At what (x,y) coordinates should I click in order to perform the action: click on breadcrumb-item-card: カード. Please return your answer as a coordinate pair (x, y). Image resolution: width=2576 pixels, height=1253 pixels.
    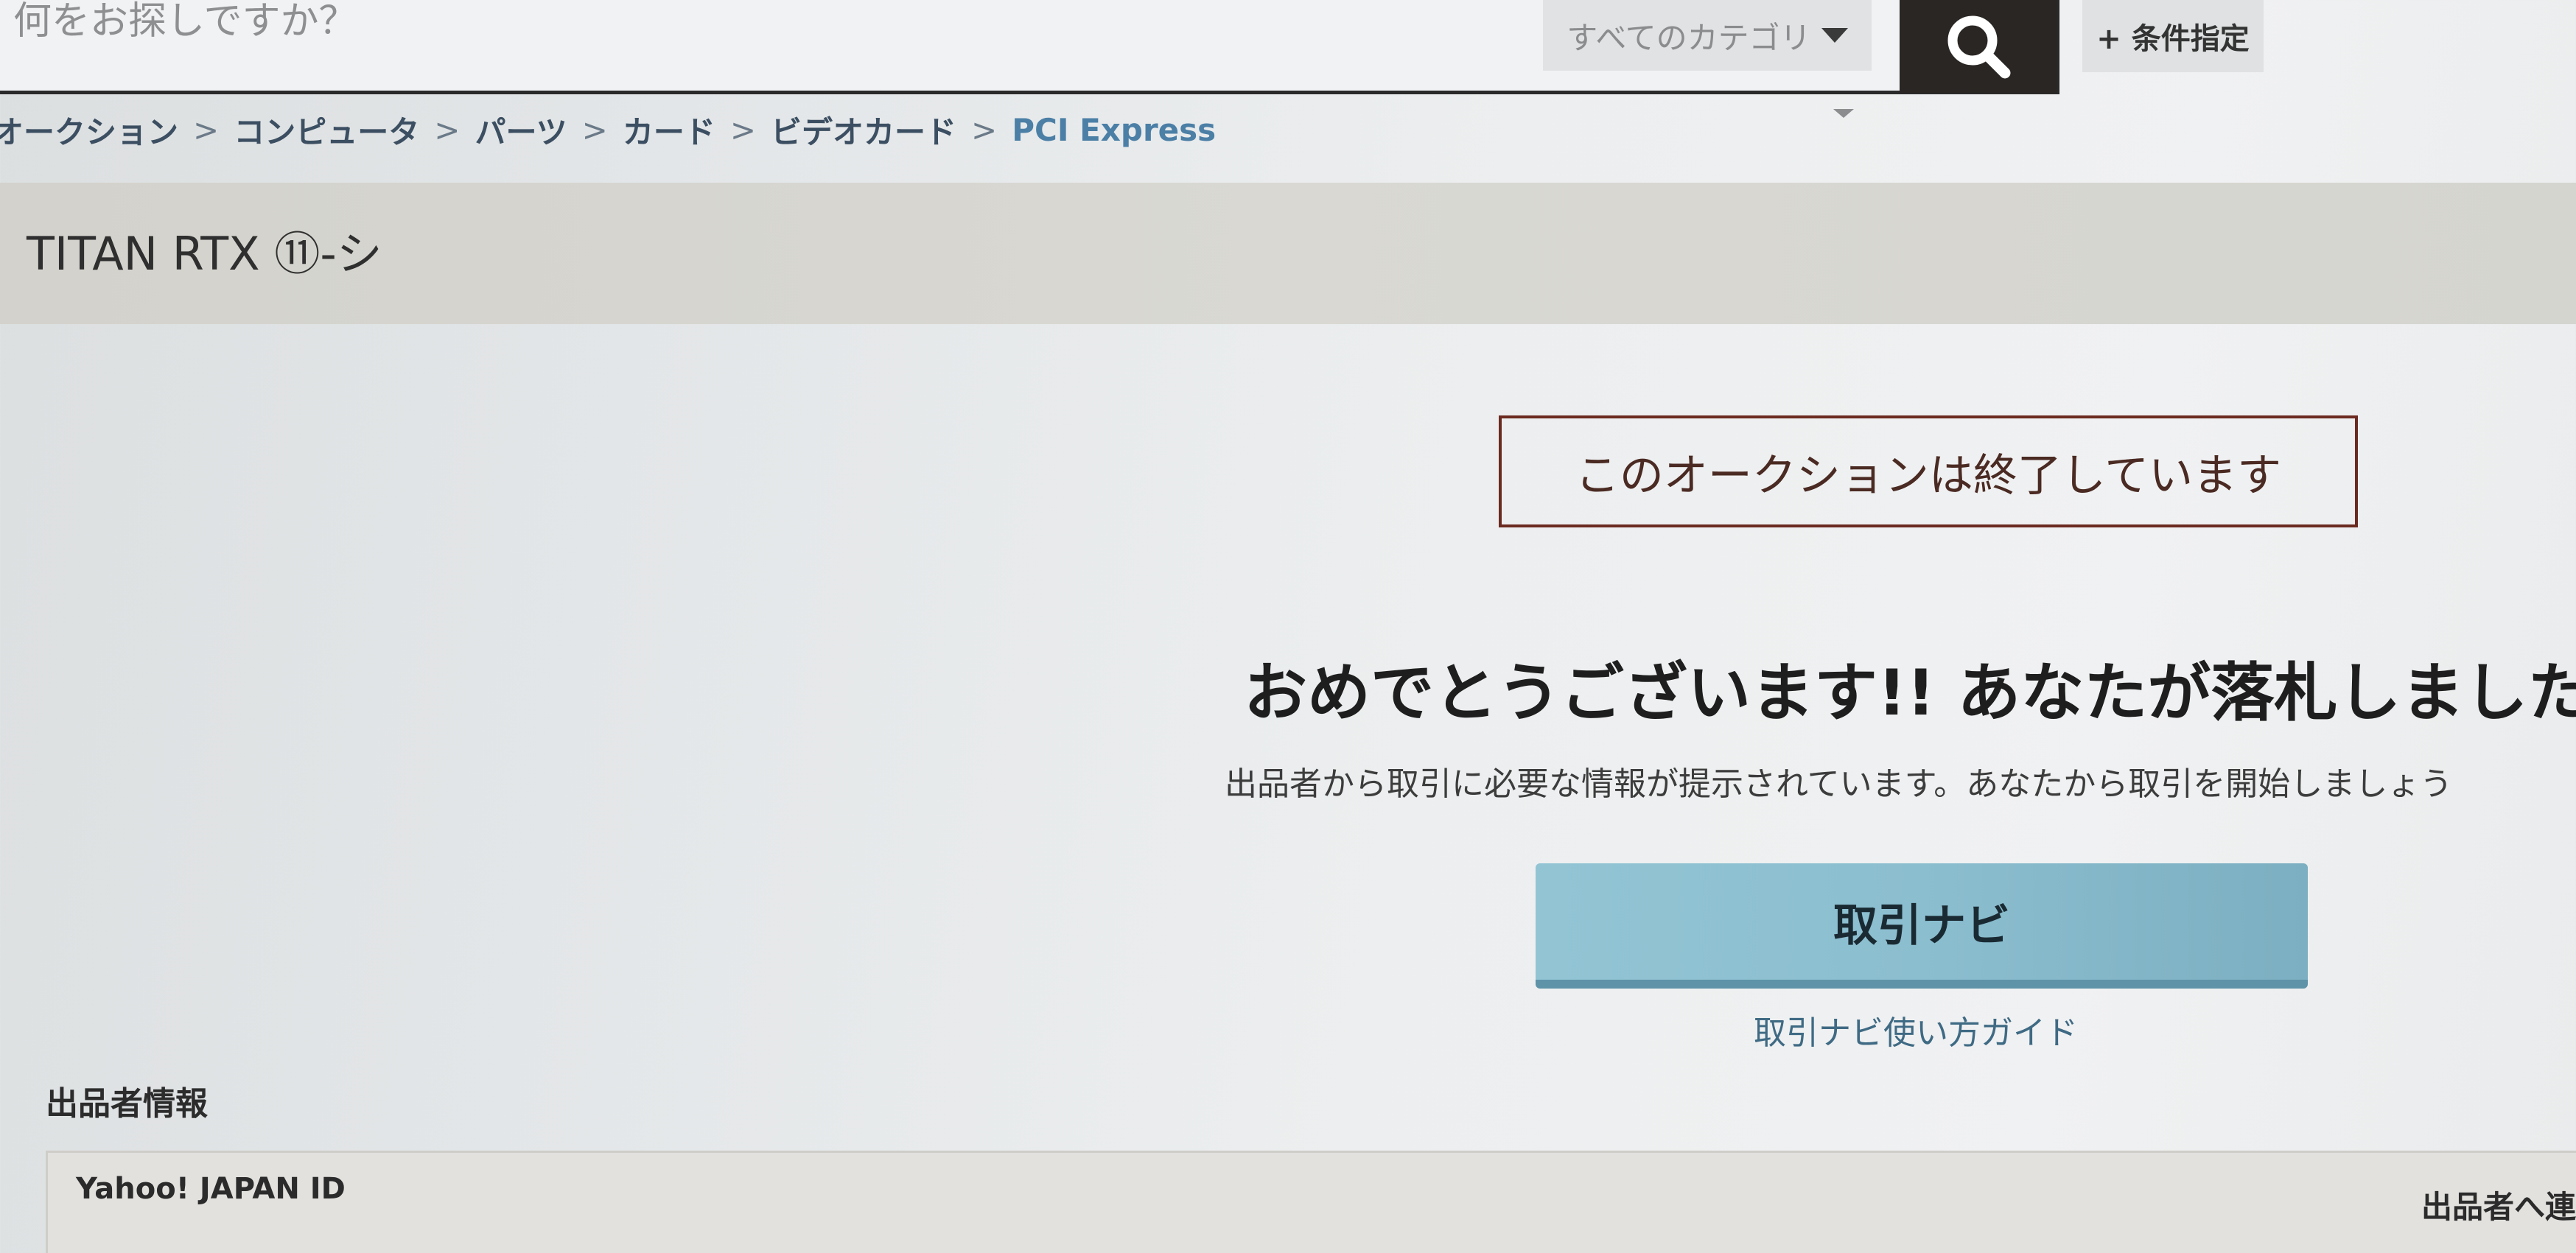
    Looking at the image, I should click on (669, 130).